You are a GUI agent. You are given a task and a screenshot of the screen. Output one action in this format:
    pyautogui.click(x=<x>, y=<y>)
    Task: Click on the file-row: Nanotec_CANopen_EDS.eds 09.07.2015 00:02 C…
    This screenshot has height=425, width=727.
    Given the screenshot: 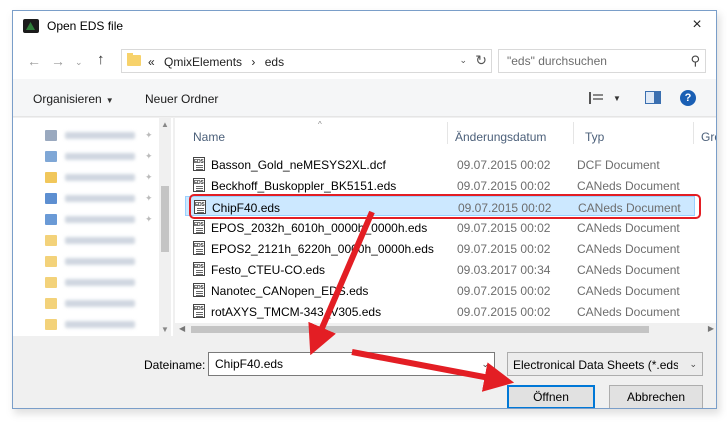 What is the action you would take?
    pyautogui.click(x=440, y=290)
    